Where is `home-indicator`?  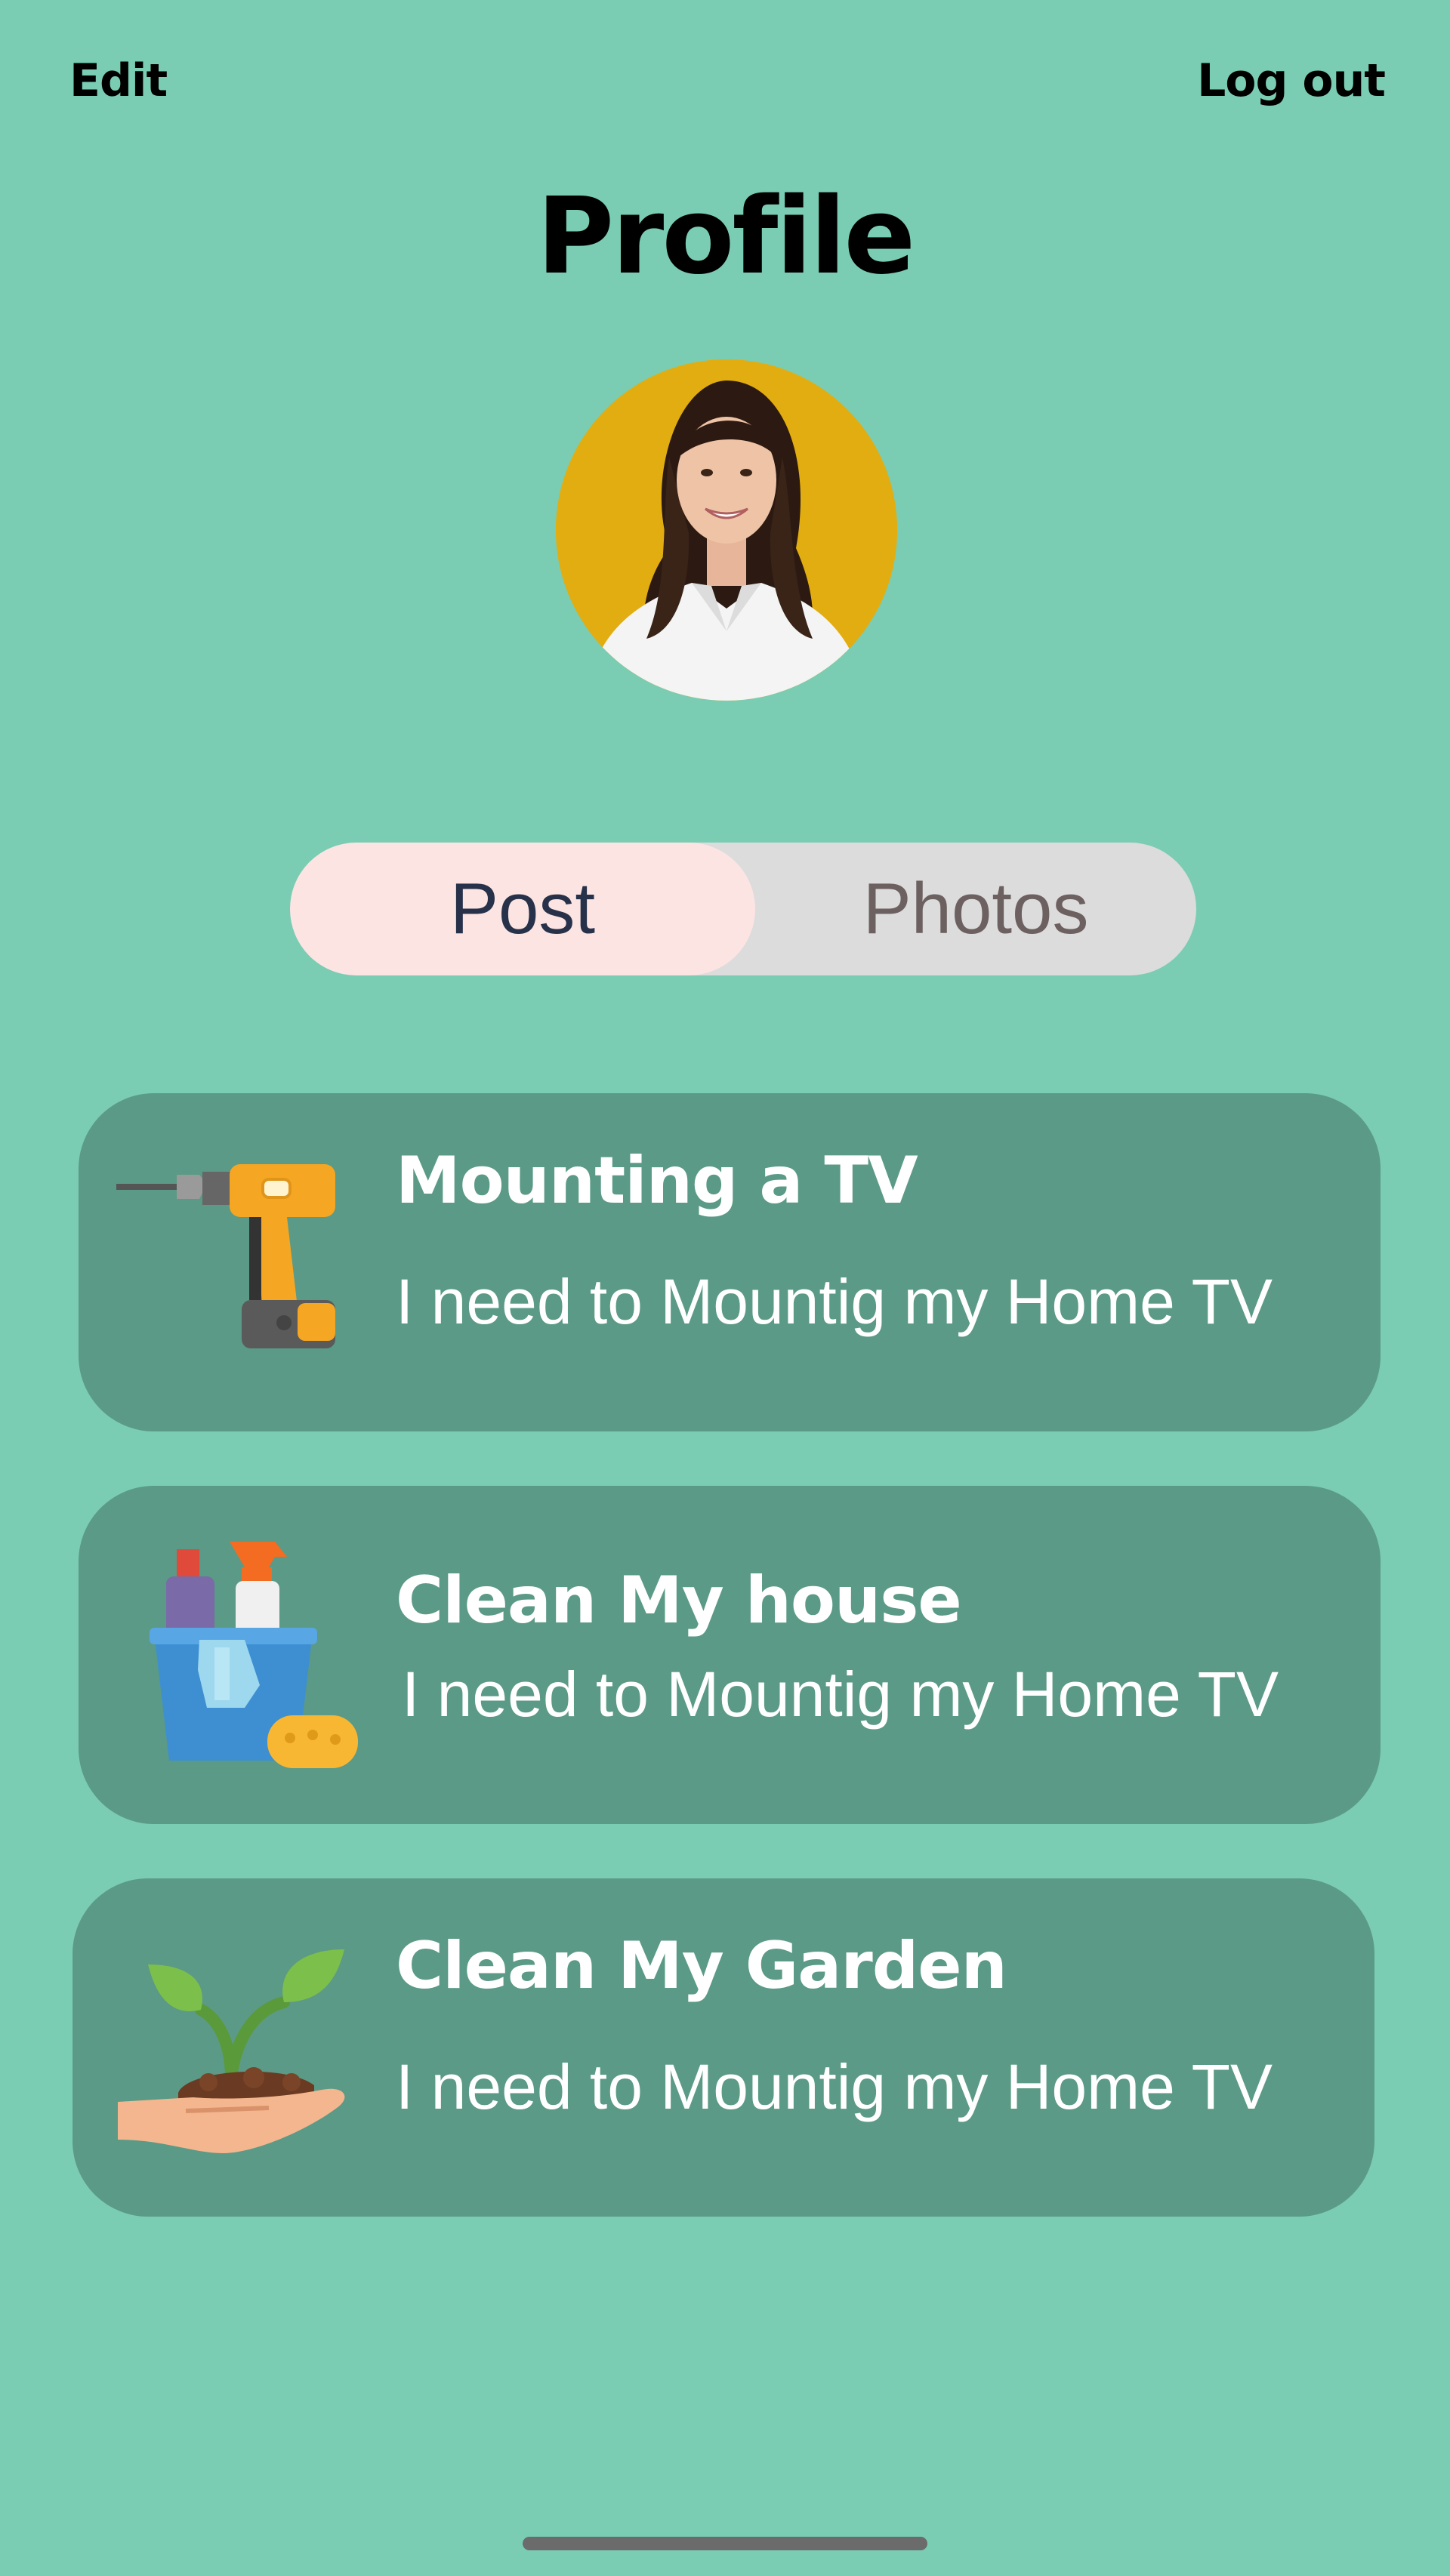
home-indicator is located at coordinates (725, 2543).